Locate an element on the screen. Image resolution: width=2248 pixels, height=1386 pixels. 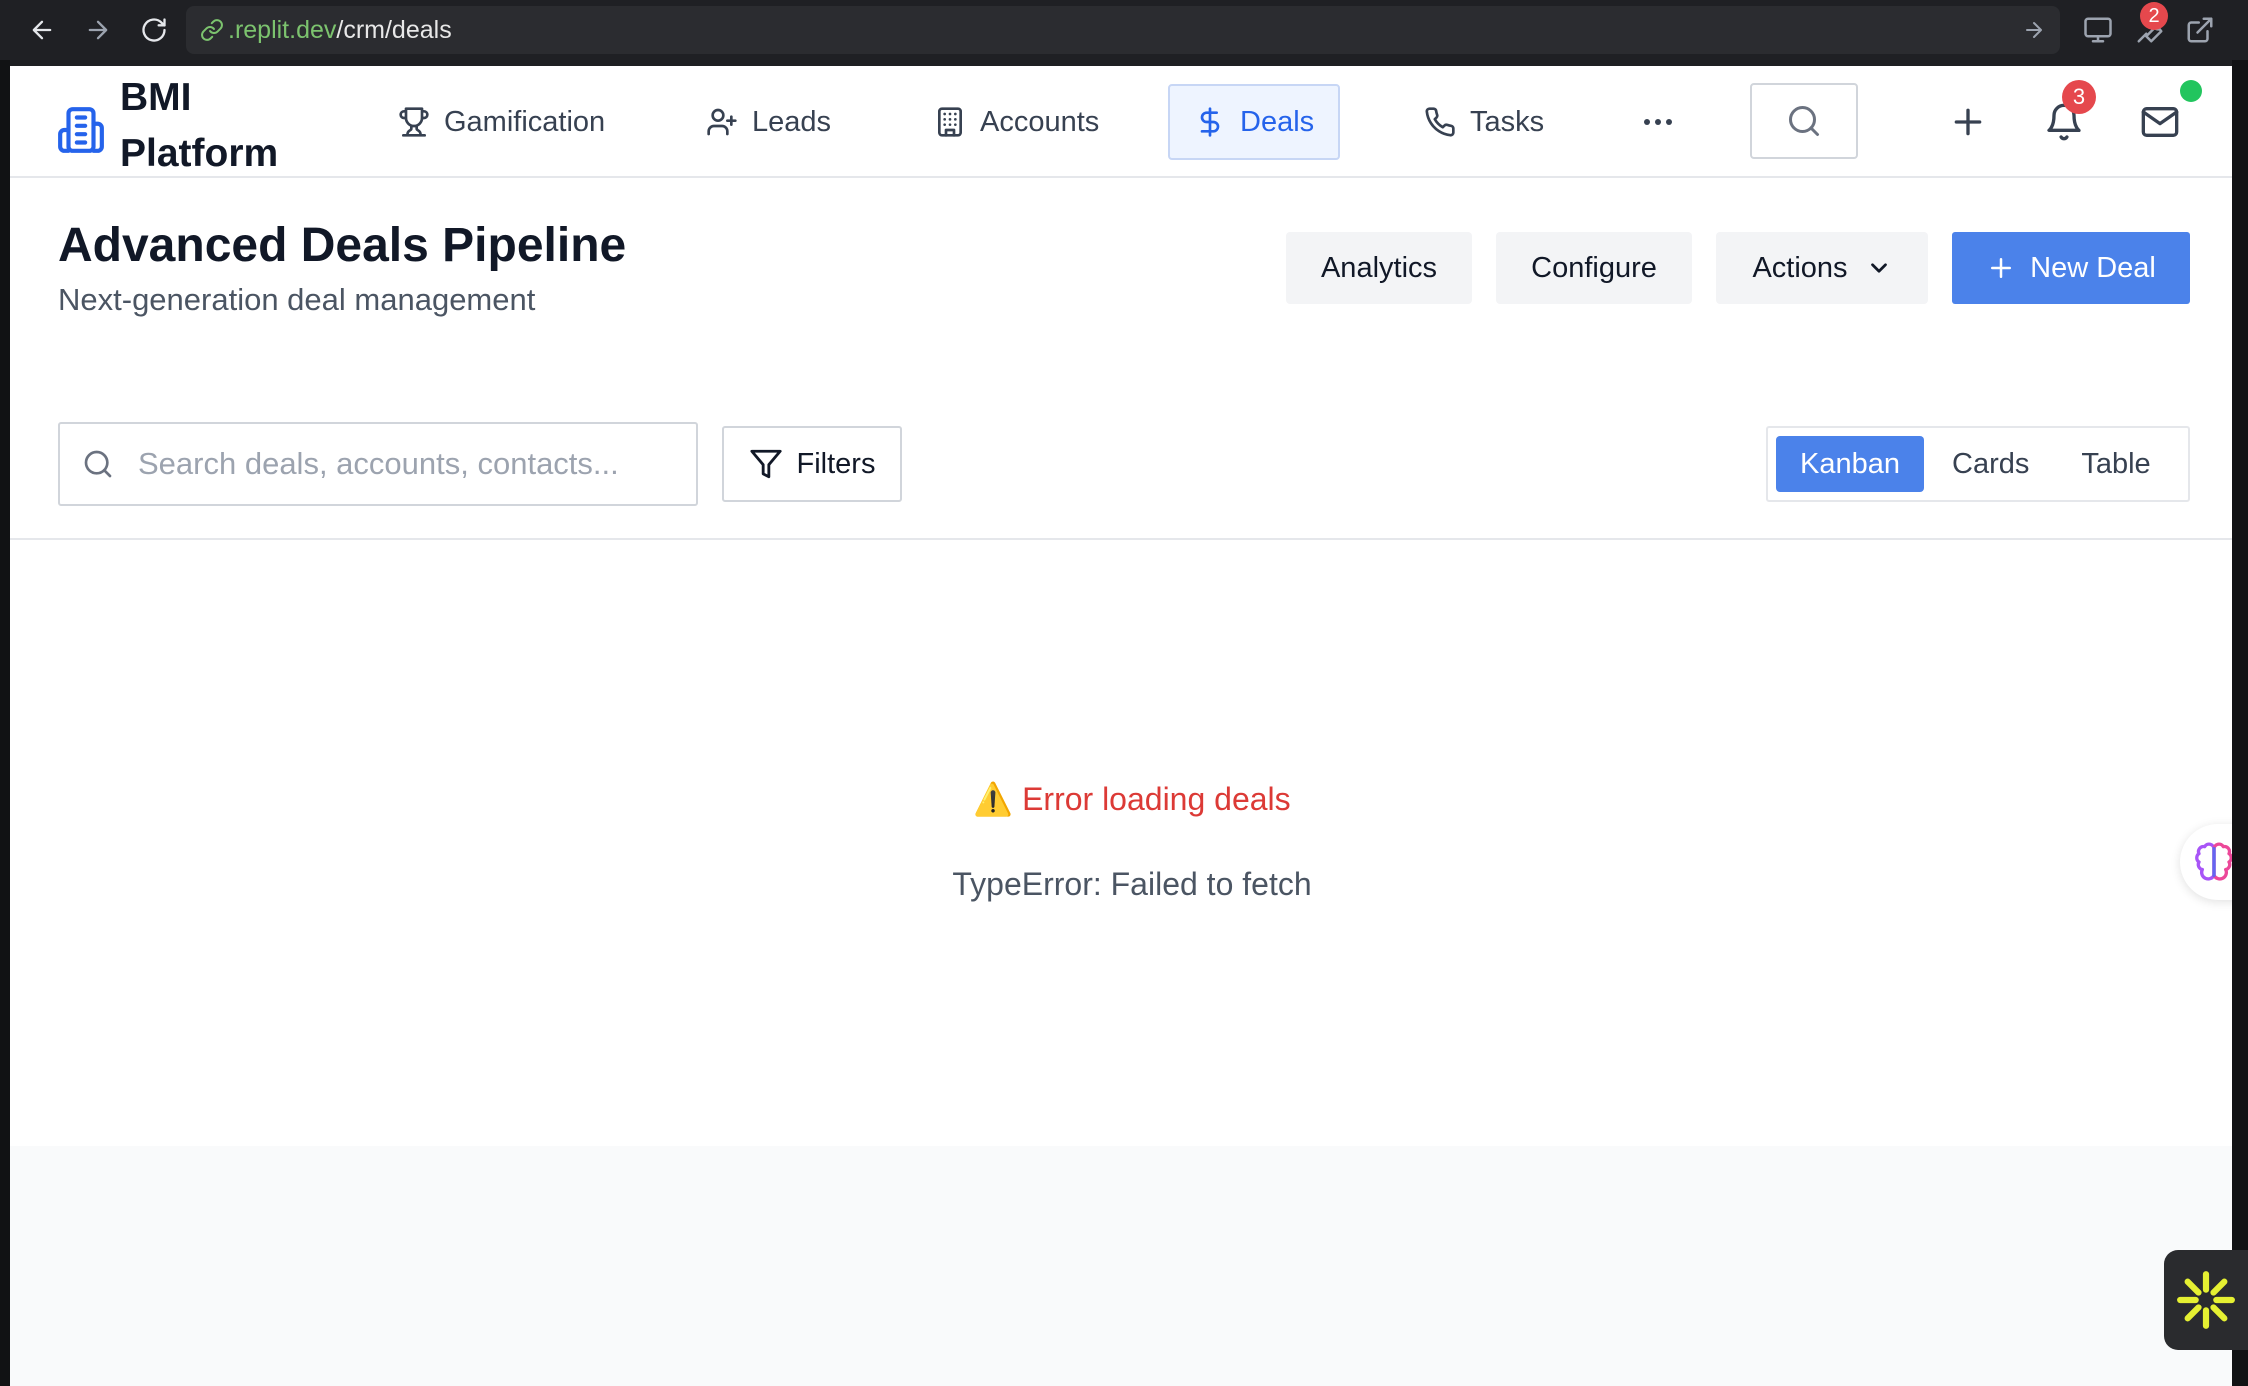
mail-icon is located at coordinates (2160, 122).